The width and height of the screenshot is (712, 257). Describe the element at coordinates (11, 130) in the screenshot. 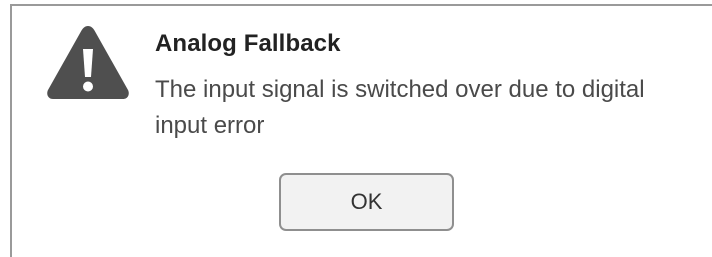

I see `dialog-left-border` at that location.